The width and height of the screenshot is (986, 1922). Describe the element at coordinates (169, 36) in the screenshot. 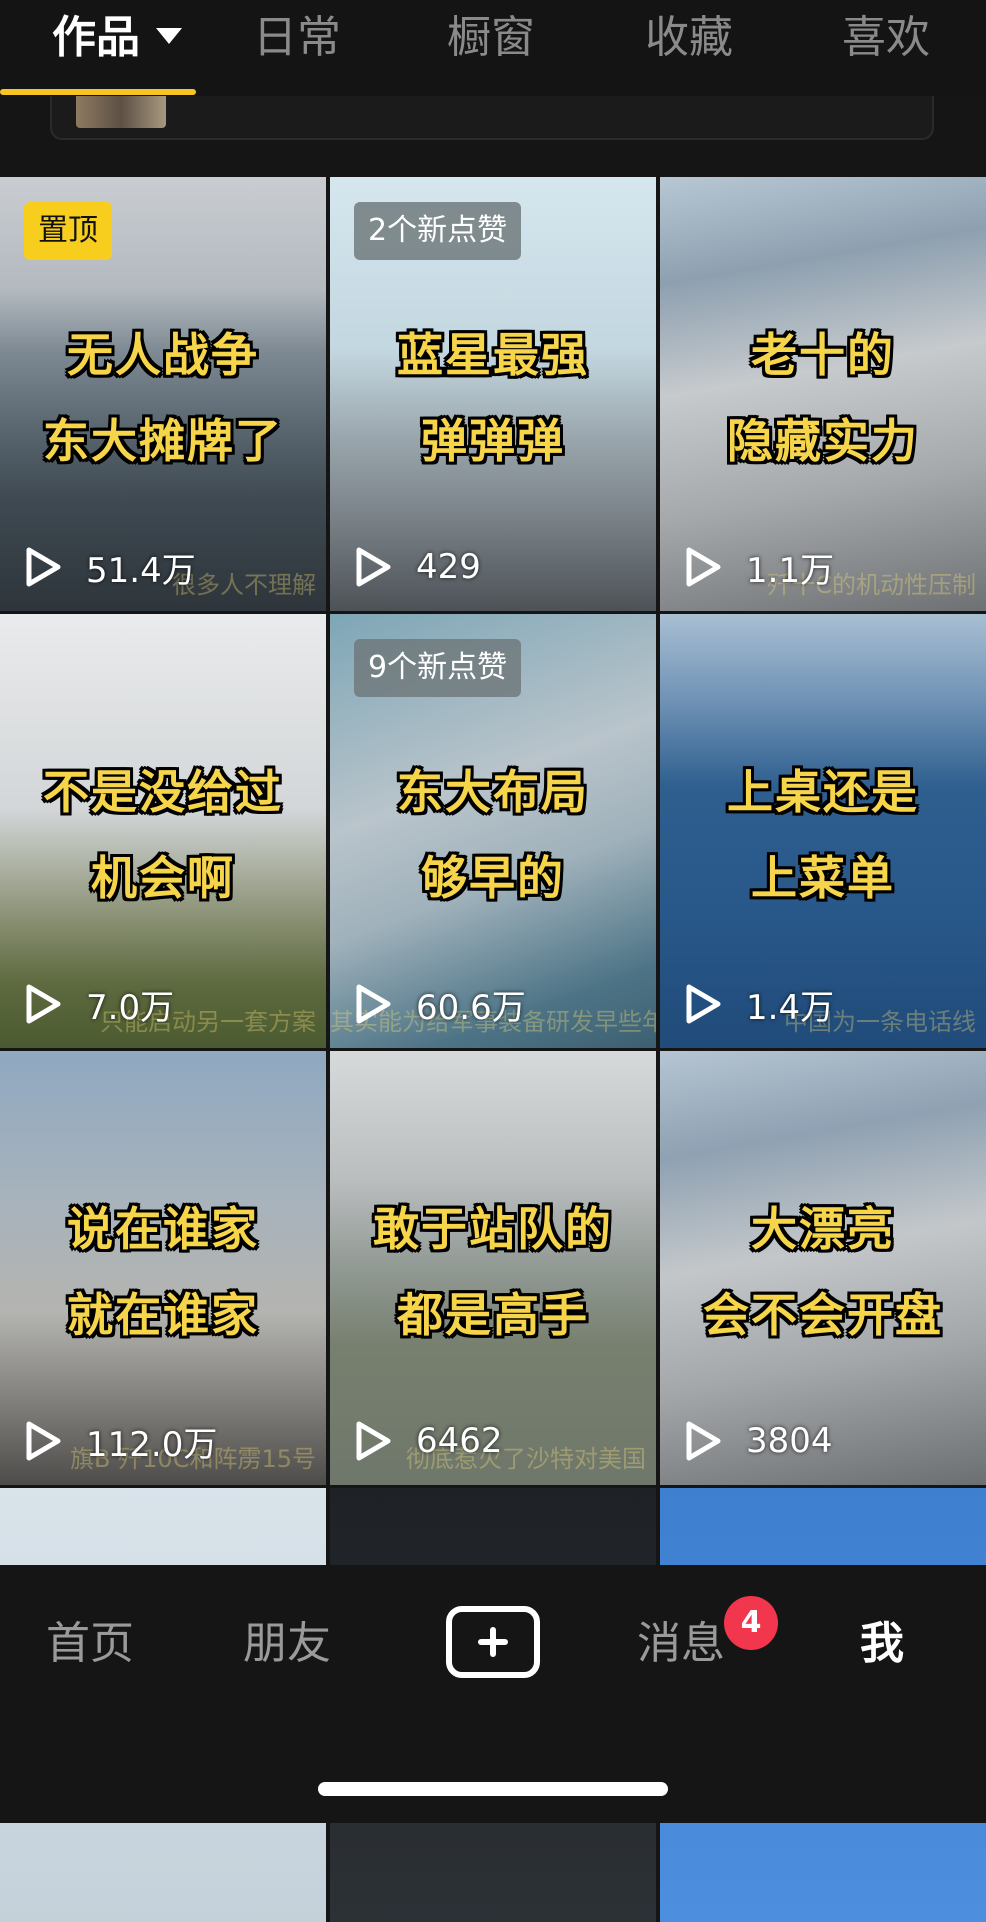

I see `chevron-down-icon` at that location.